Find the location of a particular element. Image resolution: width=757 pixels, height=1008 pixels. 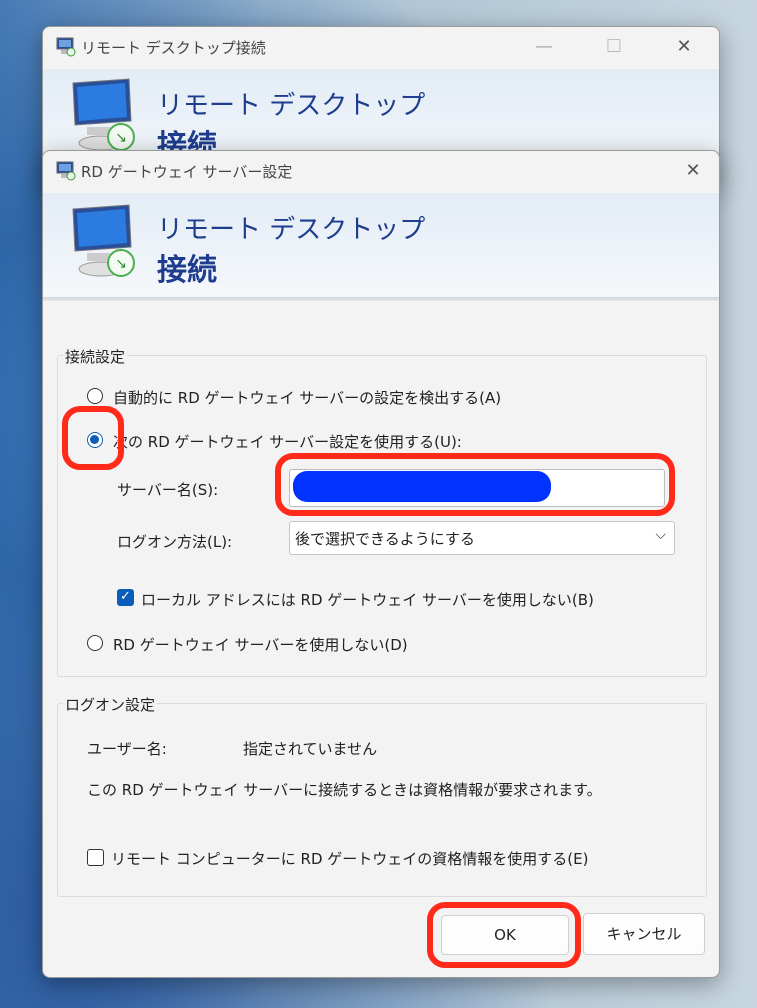

banner-subtitle: 接続 is located at coordinates (187, 270).